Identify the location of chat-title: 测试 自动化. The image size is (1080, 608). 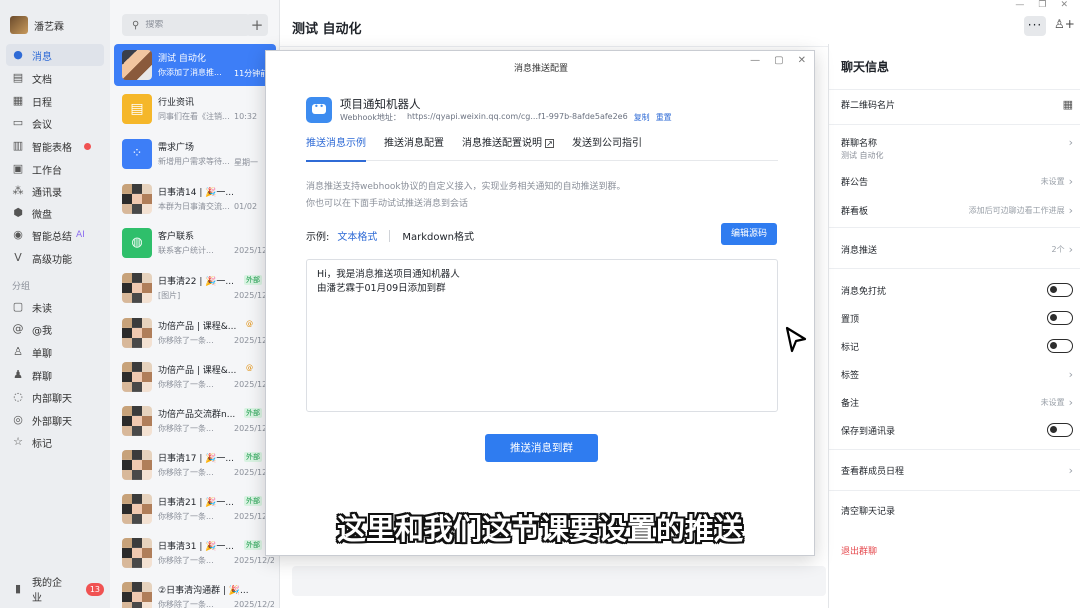
(182, 59).